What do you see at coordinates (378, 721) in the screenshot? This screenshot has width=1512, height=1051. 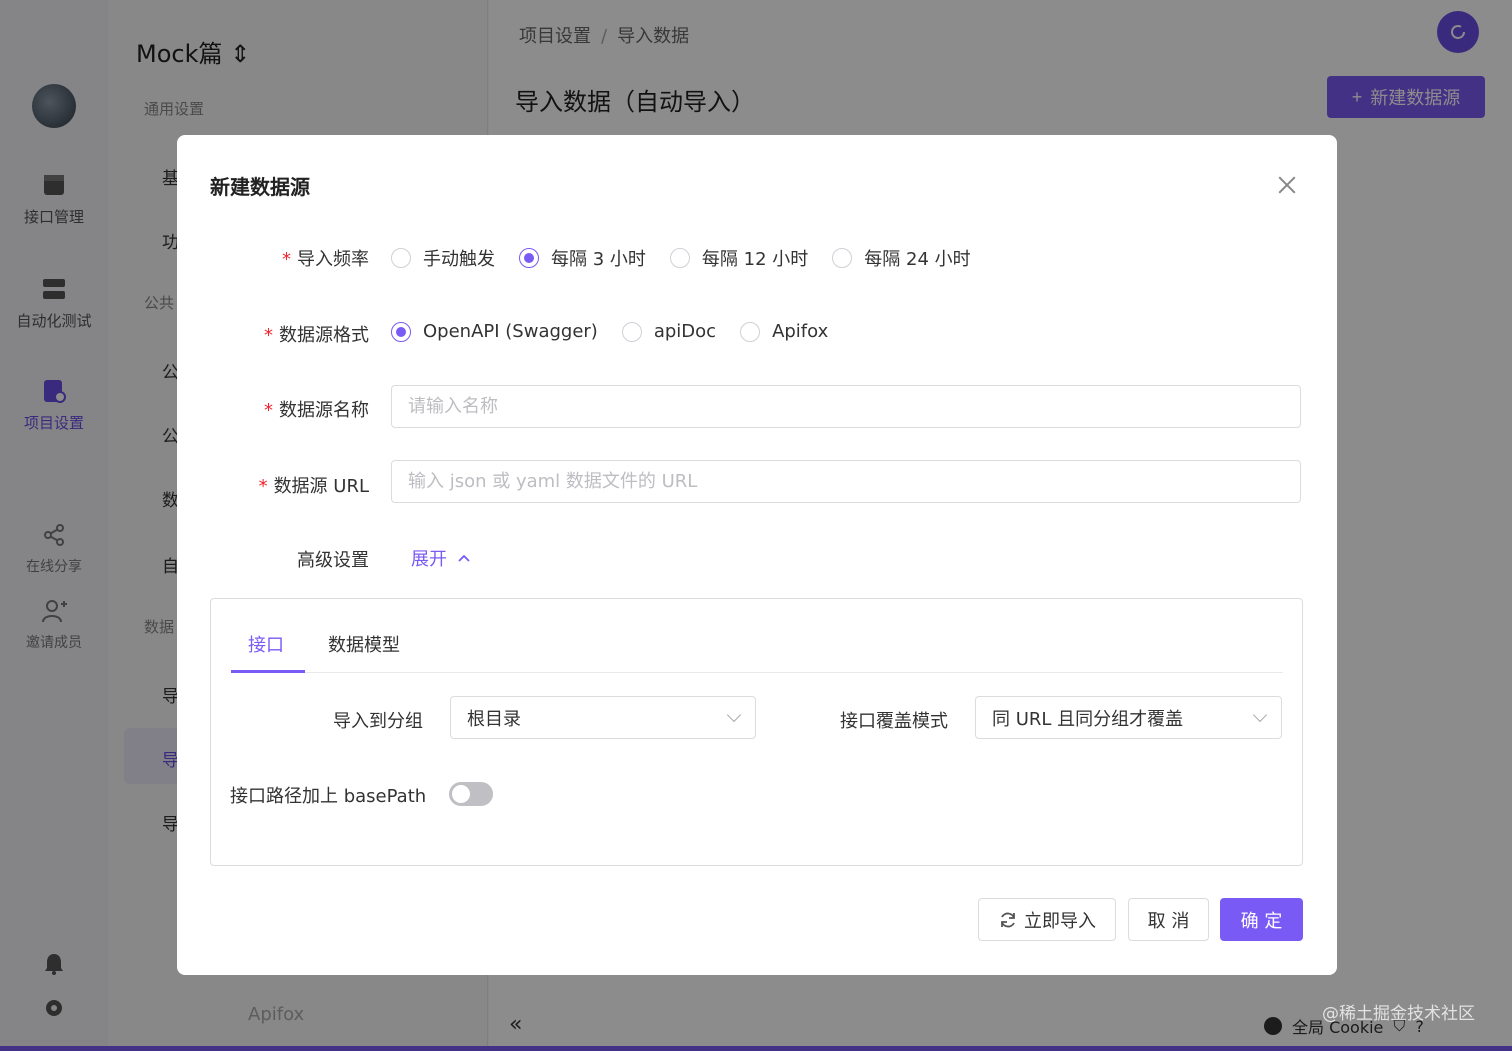 I see `group-label: 导入到分组` at bounding box center [378, 721].